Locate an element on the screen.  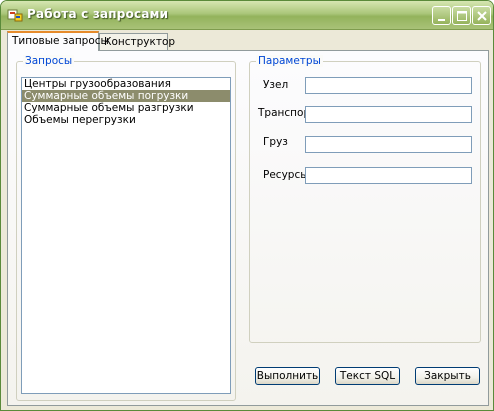
cargo-input is located at coordinates (388, 144).